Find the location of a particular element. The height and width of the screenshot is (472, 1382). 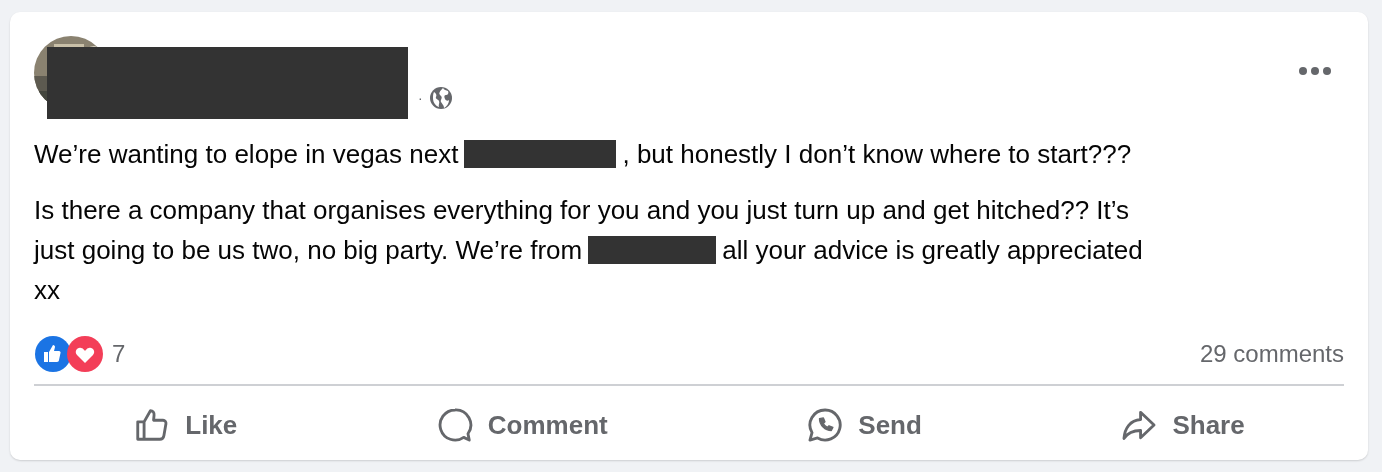

share-button: Share is located at coordinates (1182, 425).